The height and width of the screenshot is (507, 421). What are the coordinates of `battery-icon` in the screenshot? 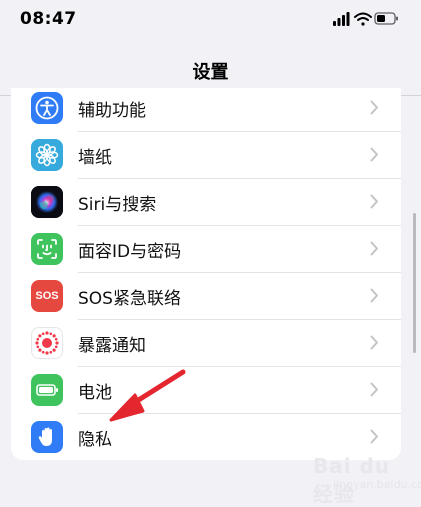 It's located at (386, 18).